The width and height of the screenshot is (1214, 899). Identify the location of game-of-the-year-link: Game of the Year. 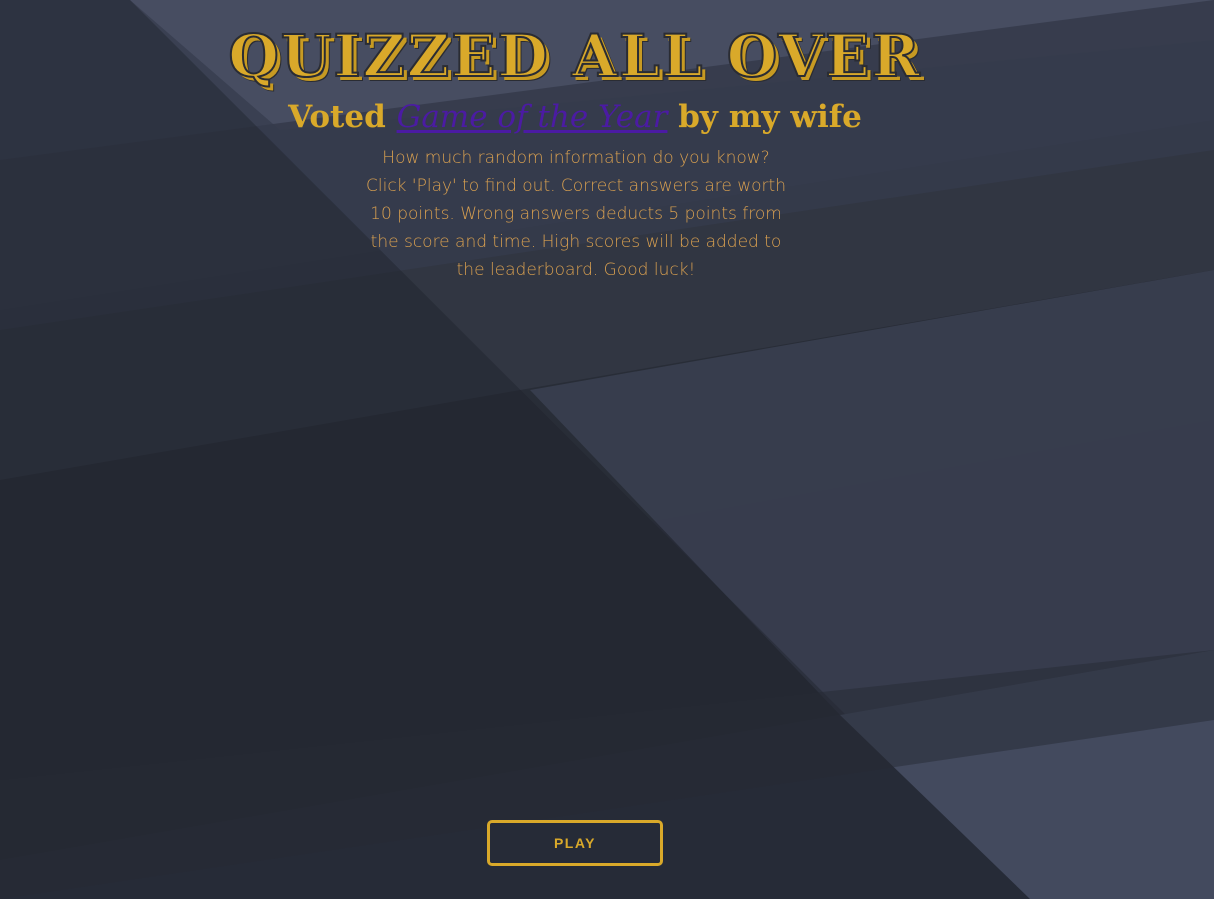
(532, 117).